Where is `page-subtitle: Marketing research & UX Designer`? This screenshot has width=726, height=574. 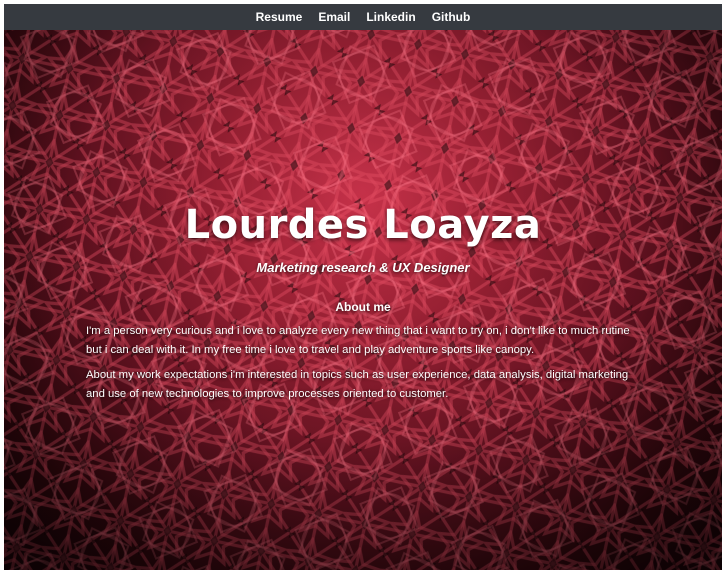
page-subtitle: Marketing research & UX Designer is located at coordinates (363, 267).